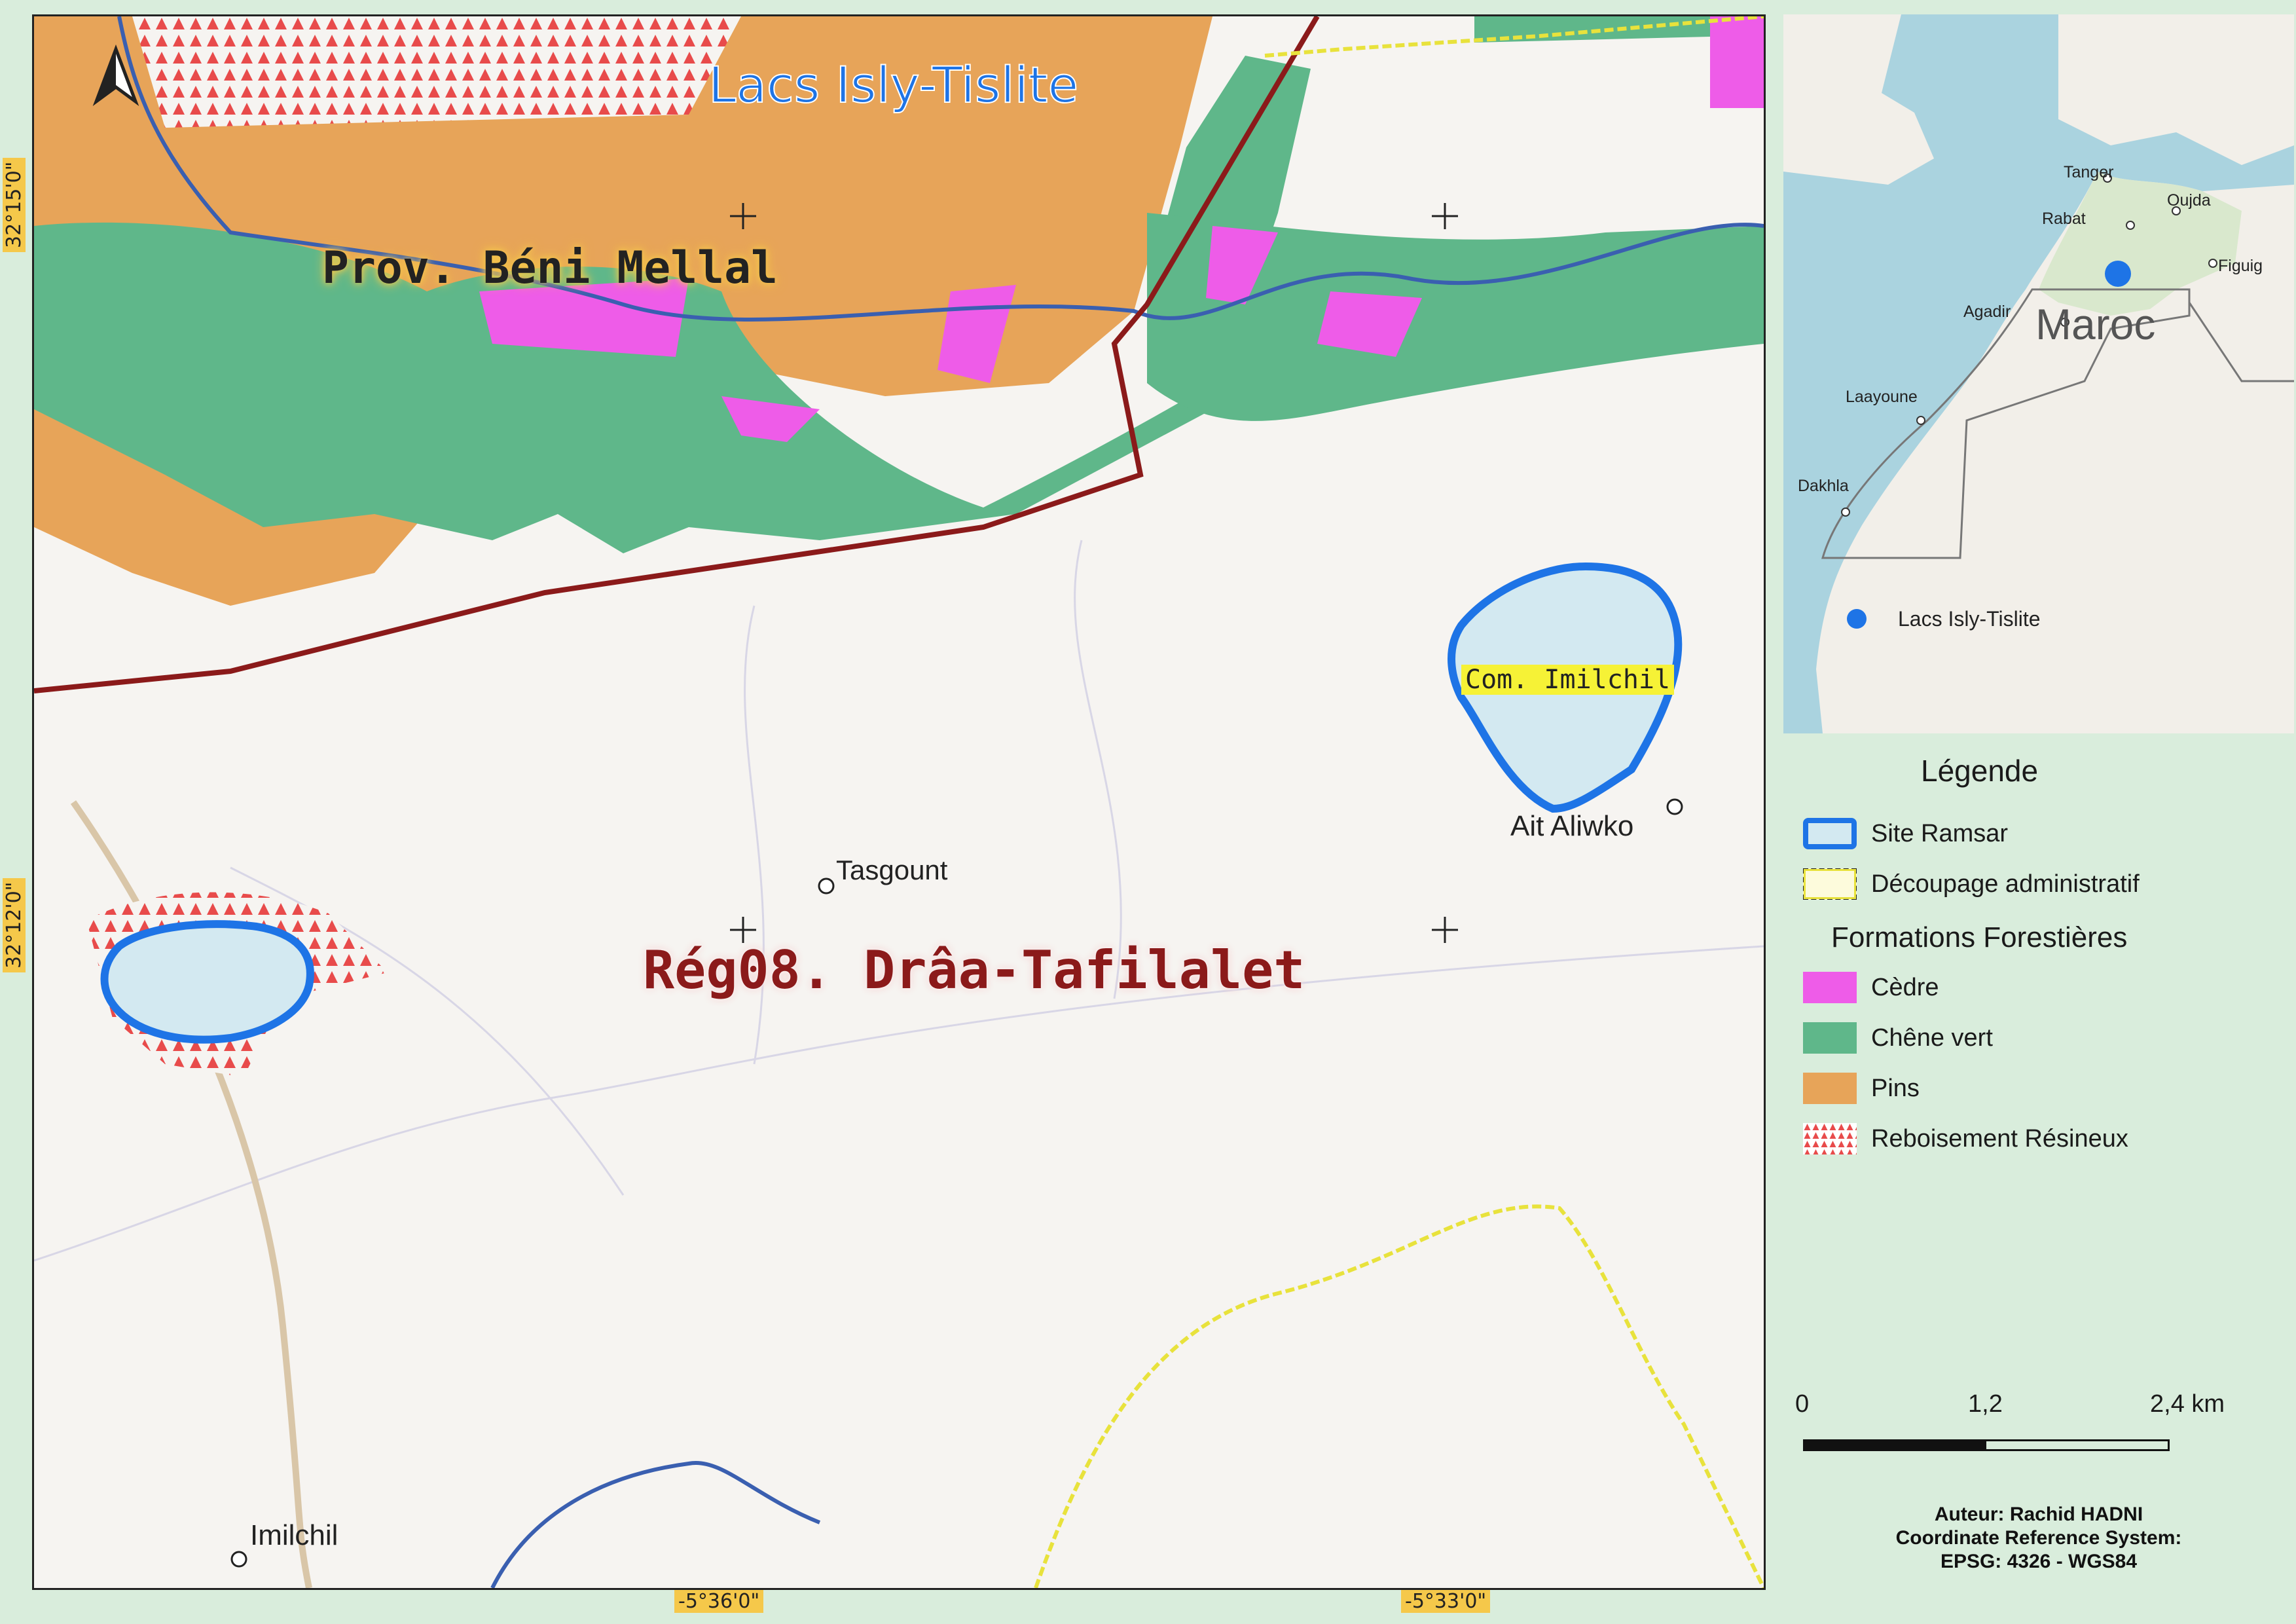 The height and width of the screenshot is (1624, 2296). What do you see at coordinates (1830, 1088) in the screenshot?
I see `swatch-pins` at bounding box center [1830, 1088].